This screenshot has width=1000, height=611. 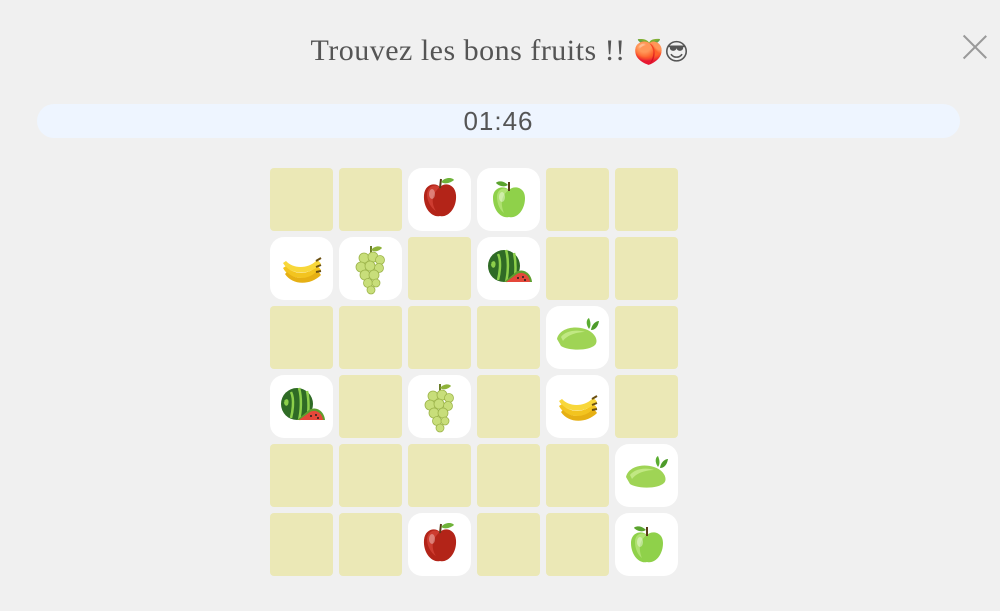 What do you see at coordinates (661, 52) in the screenshot?
I see `peach-sunglasses-emoji-icon: 🍑😎` at bounding box center [661, 52].